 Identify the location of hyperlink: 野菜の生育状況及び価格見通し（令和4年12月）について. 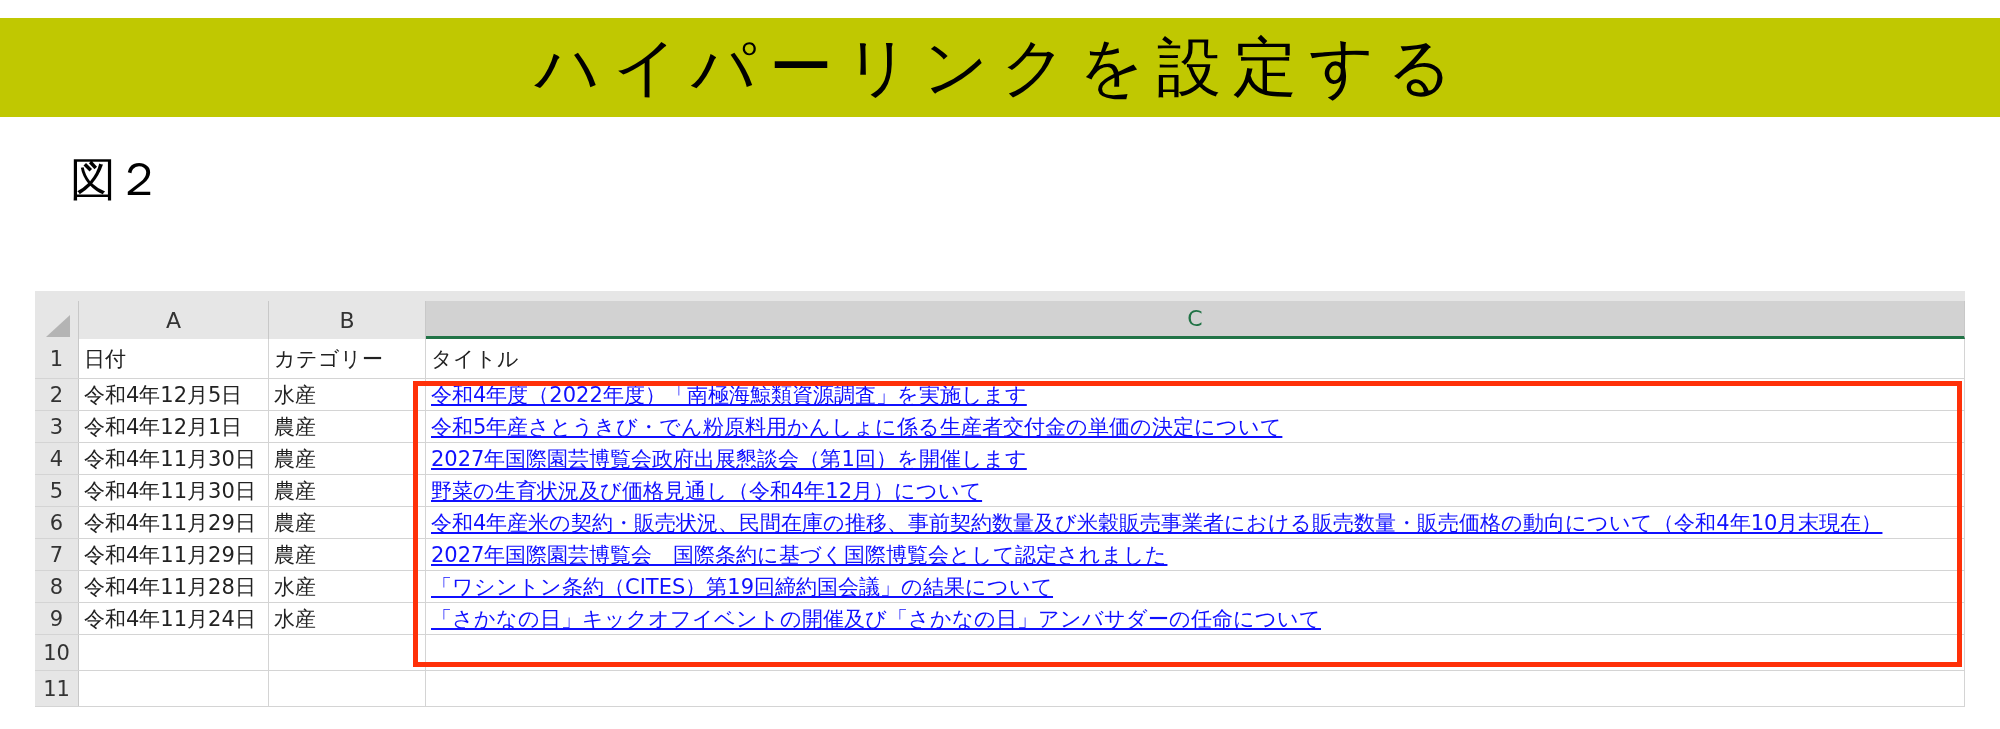
(707, 490).